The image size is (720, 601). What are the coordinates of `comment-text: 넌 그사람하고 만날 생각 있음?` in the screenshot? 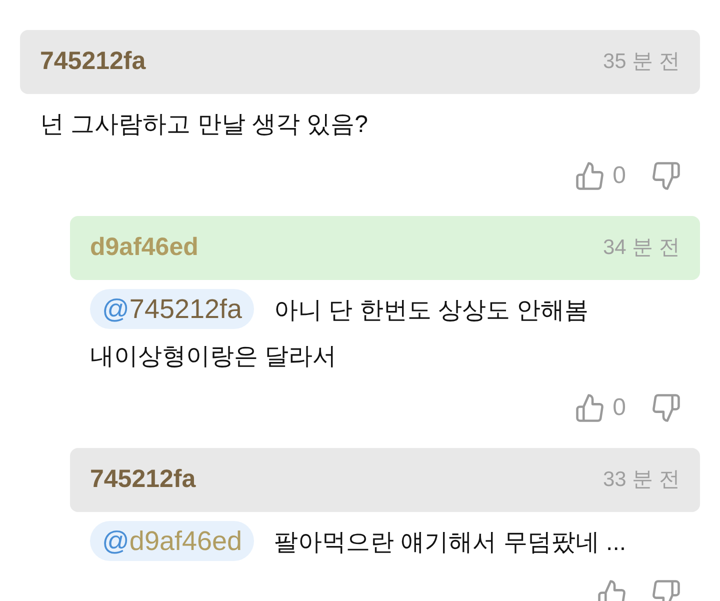 It's located at (204, 125).